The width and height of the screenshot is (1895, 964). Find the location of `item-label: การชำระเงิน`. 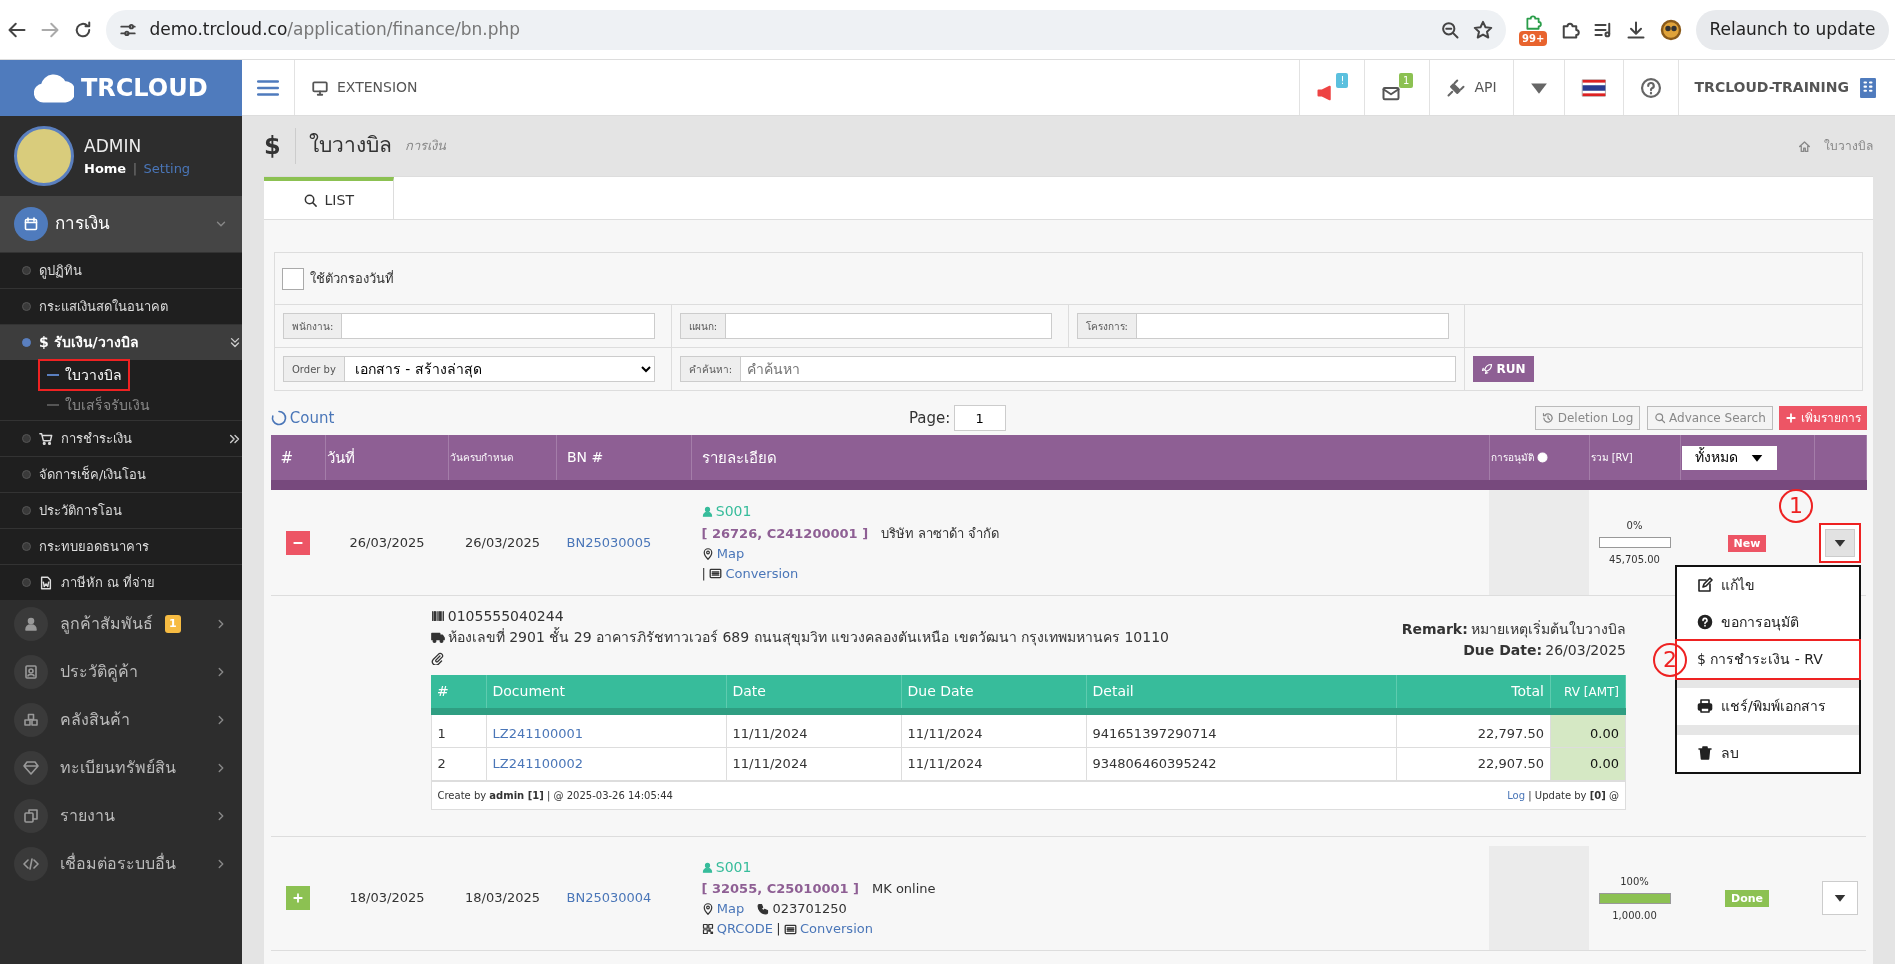

item-label: การชำระเงิน is located at coordinates (97, 438).